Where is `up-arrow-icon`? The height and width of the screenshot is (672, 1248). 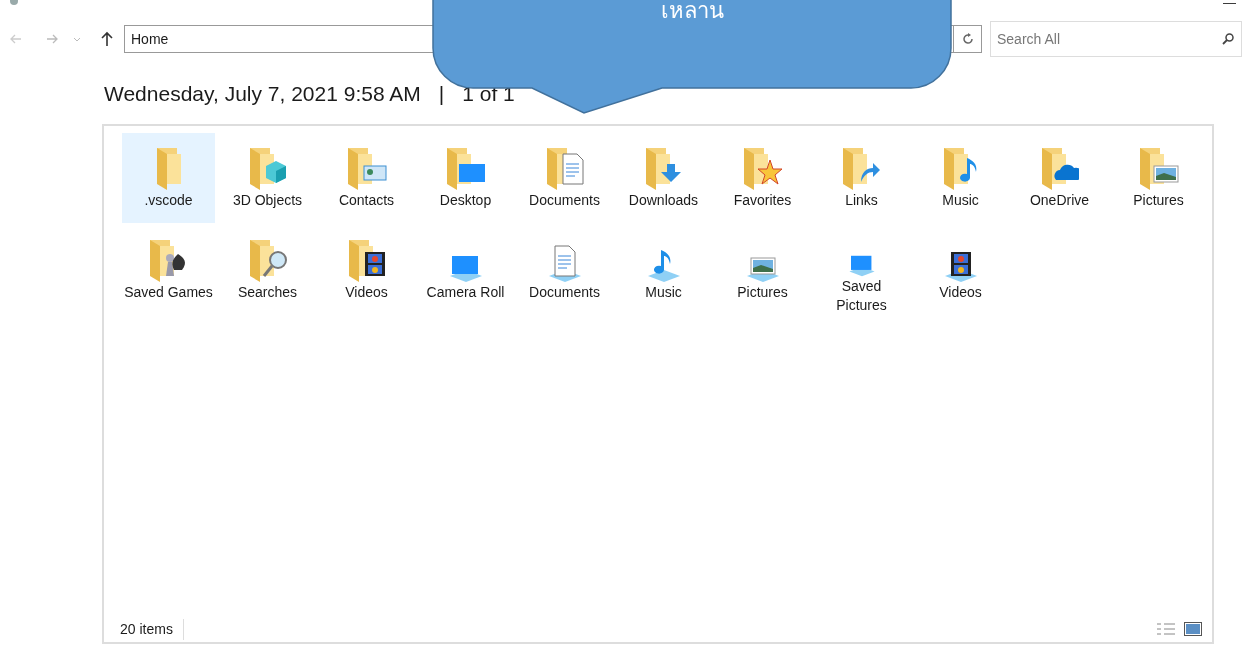 up-arrow-icon is located at coordinates (107, 39).